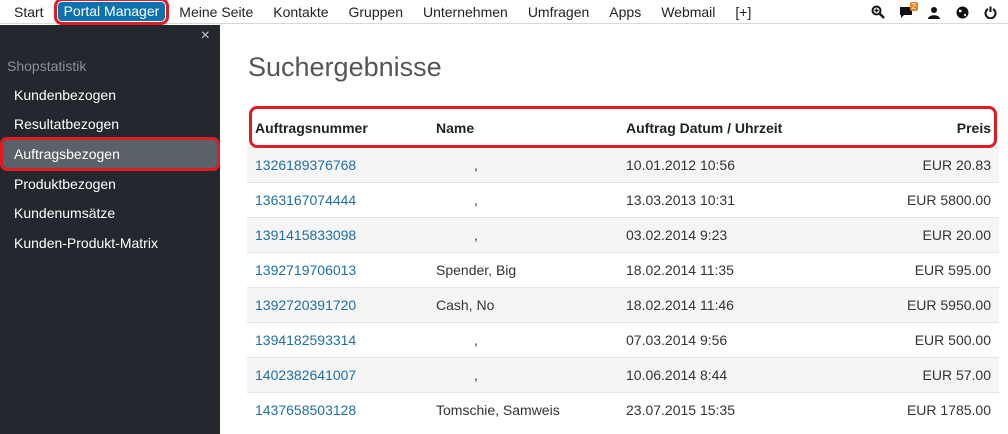  Describe the element at coordinates (523, 269) in the screenshot. I see `customer-name-cell: Spender, Big` at that location.